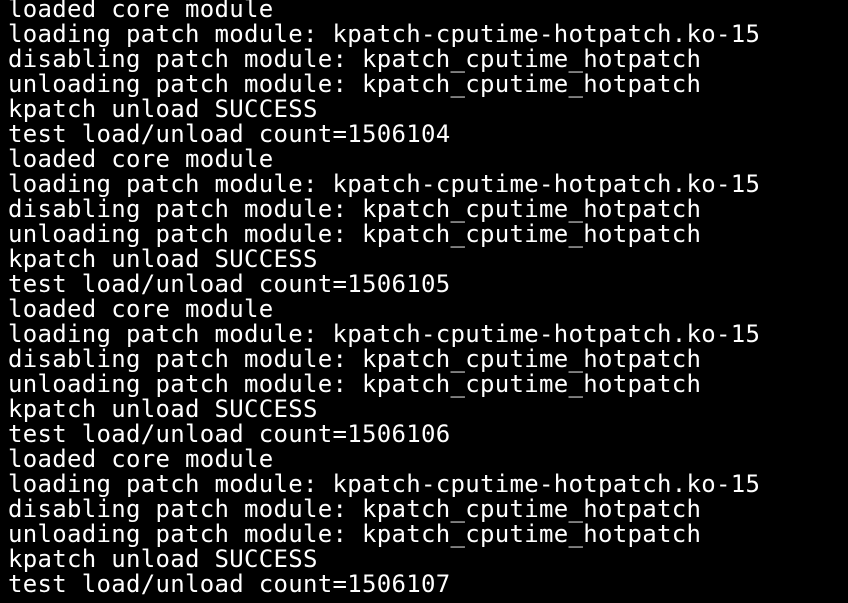  What do you see at coordinates (229, 584) in the screenshot?
I see `terminal-line: test load/unload count=1506107` at bounding box center [229, 584].